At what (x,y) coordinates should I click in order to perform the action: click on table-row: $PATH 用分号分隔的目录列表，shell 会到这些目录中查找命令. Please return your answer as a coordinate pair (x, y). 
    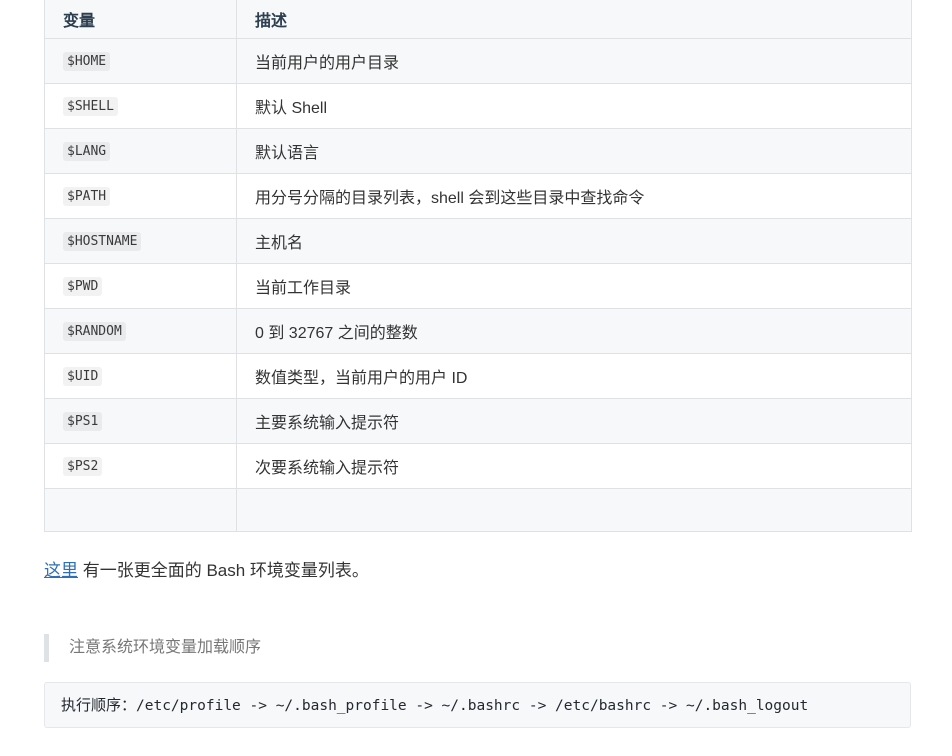
    Looking at the image, I should click on (478, 196).